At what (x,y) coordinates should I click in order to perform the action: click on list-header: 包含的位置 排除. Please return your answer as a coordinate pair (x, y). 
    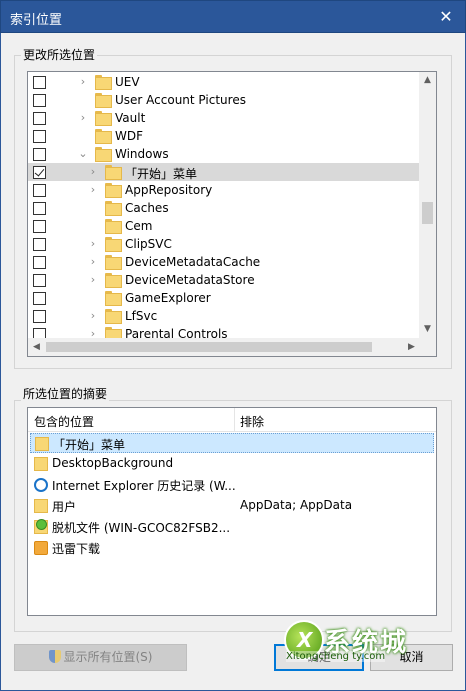
    Looking at the image, I should click on (232, 420).